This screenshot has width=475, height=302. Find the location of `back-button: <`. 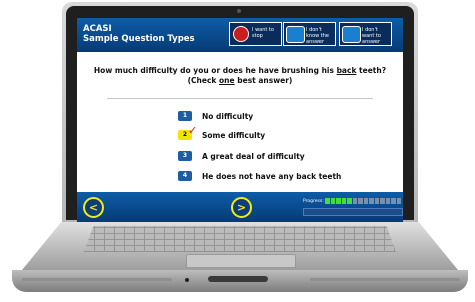

back-button: < is located at coordinates (93, 207).